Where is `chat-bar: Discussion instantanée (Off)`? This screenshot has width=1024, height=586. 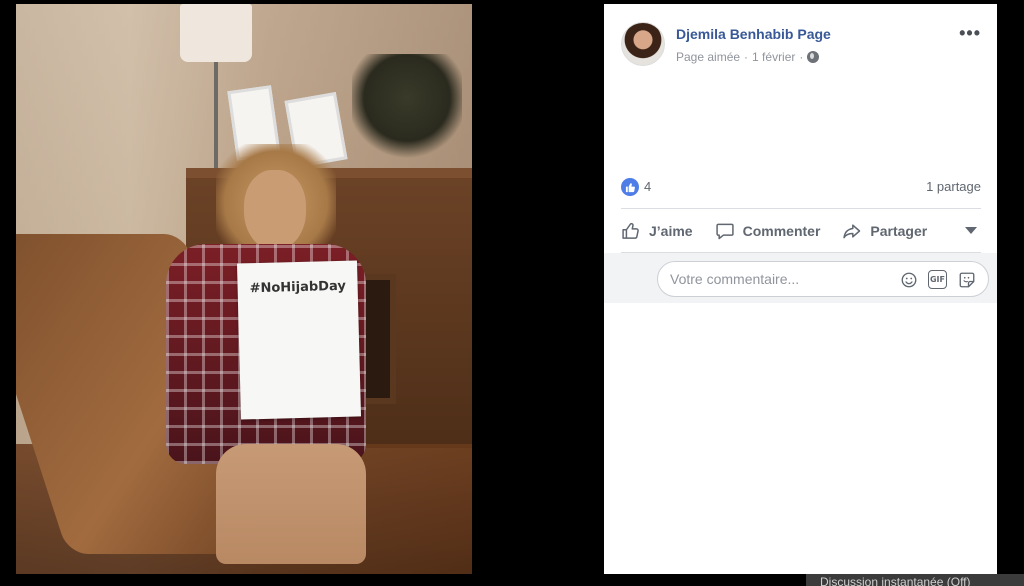
chat-bar: Discussion instantanée (Off) is located at coordinates (915, 580).